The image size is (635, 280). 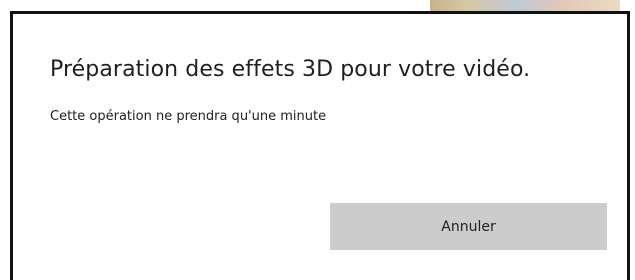 What do you see at coordinates (468, 226) in the screenshot?
I see `cancel-button: Annuler` at bounding box center [468, 226].